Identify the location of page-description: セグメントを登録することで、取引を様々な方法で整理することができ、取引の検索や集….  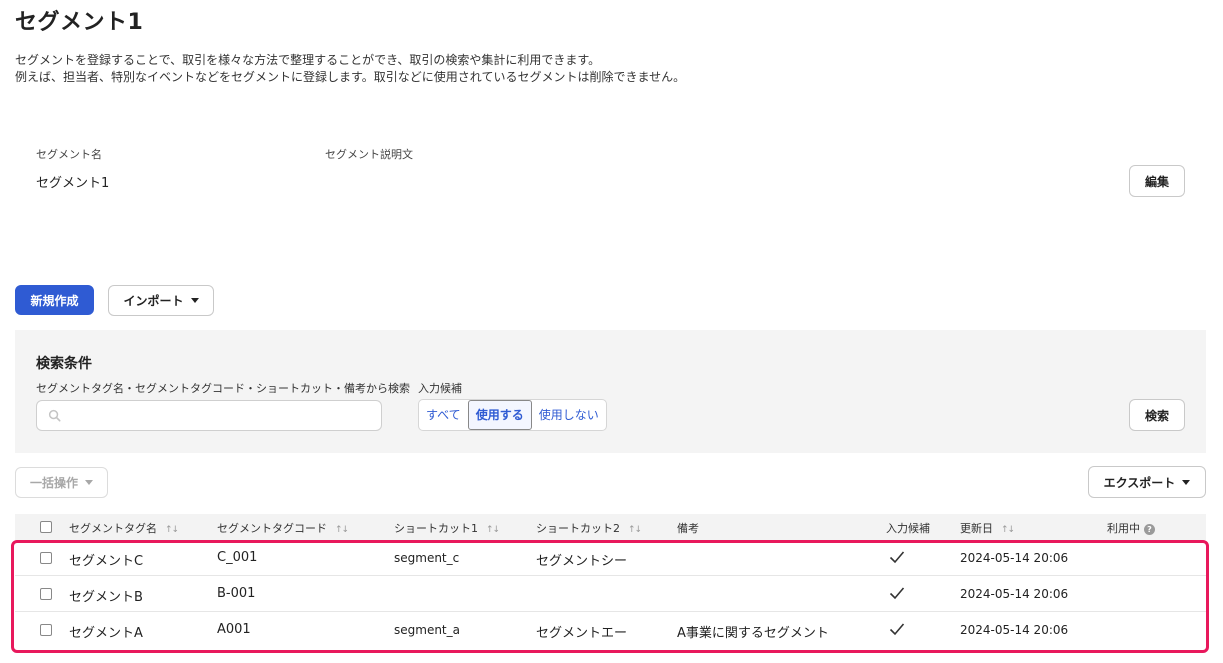
(350, 69).